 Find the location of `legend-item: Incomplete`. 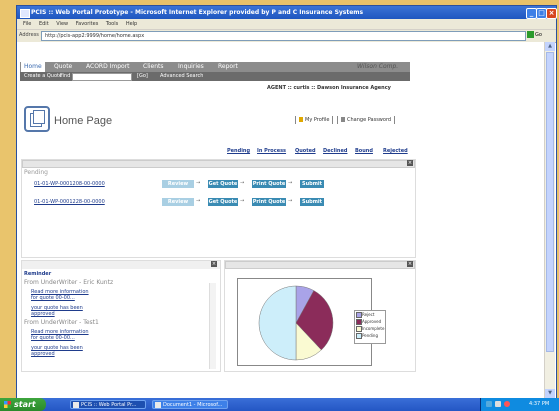

legend-item: Incomplete is located at coordinates (370, 328).